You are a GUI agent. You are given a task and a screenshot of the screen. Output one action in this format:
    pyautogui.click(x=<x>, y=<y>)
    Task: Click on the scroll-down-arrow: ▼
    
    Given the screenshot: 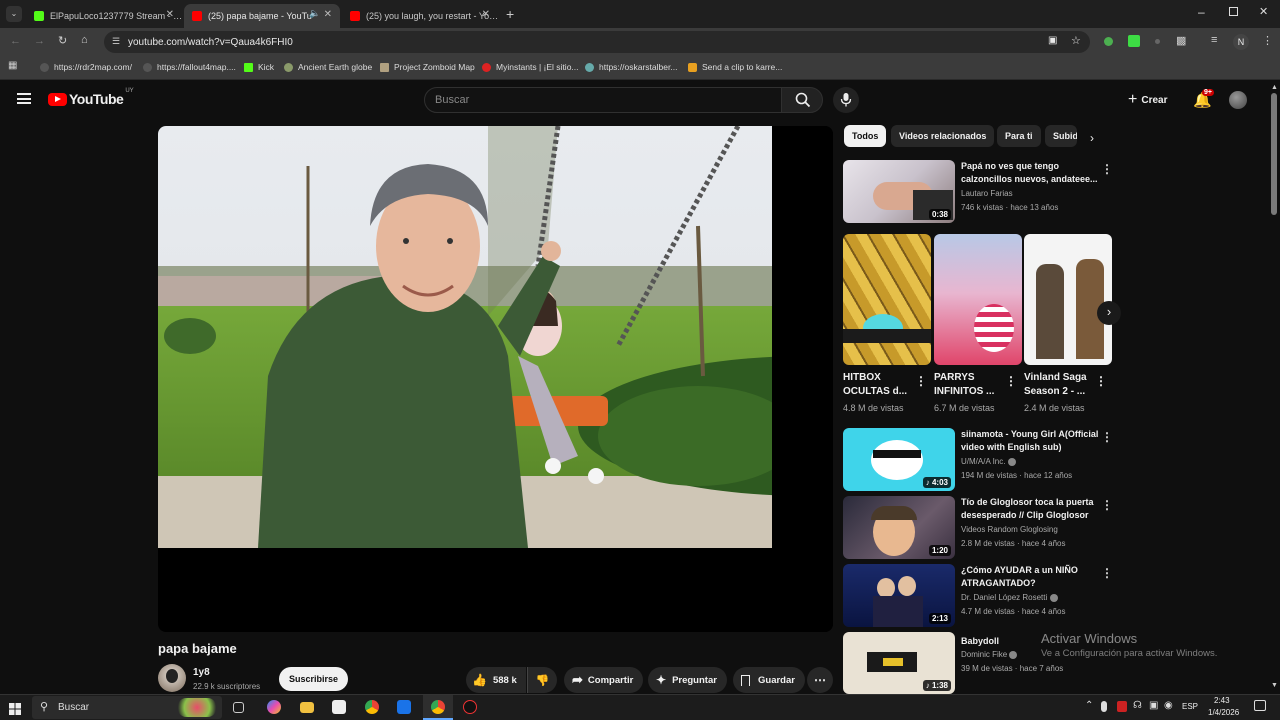 What is the action you would take?
    pyautogui.click(x=1274, y=685)
    